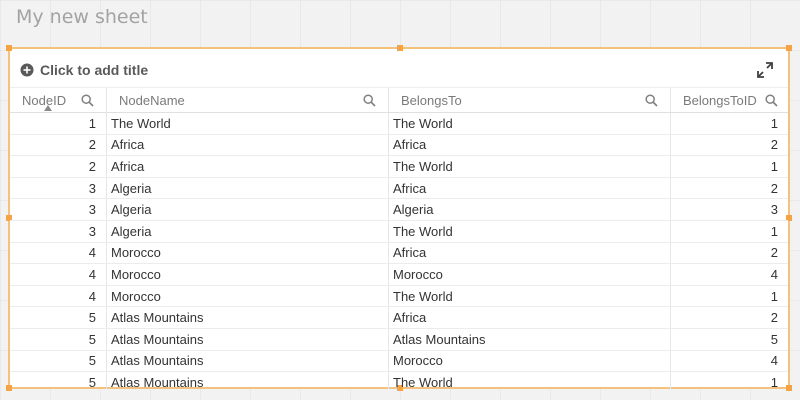 This screenshot has height=400, width=800. What do you see at coordinates (720, 100) in the screenshot?
I see `column-header-label: BelongsToID` at bounding box center [720, 100].